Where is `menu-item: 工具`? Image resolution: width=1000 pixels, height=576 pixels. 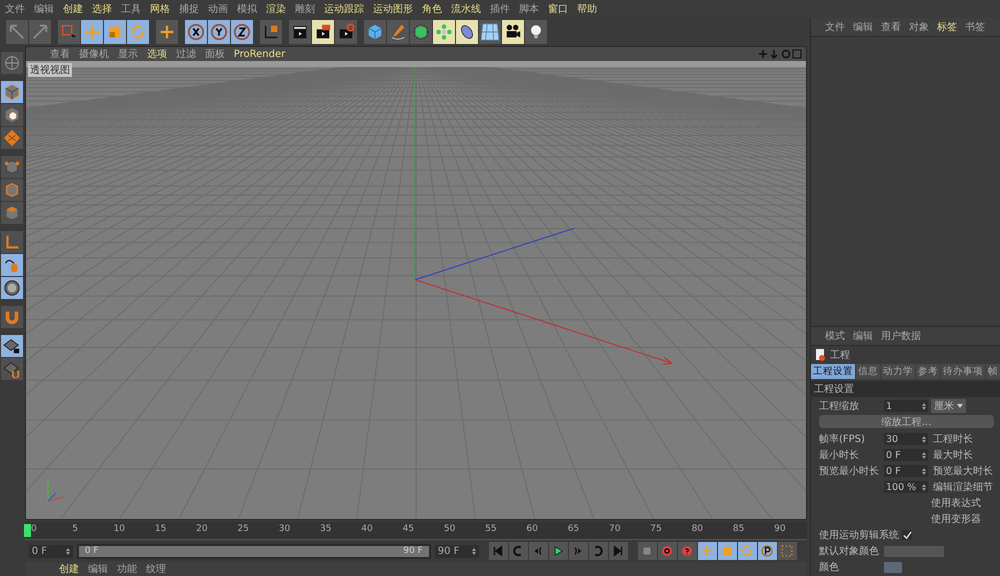 menu-item: 工具 is located at coordinates (131, 9).